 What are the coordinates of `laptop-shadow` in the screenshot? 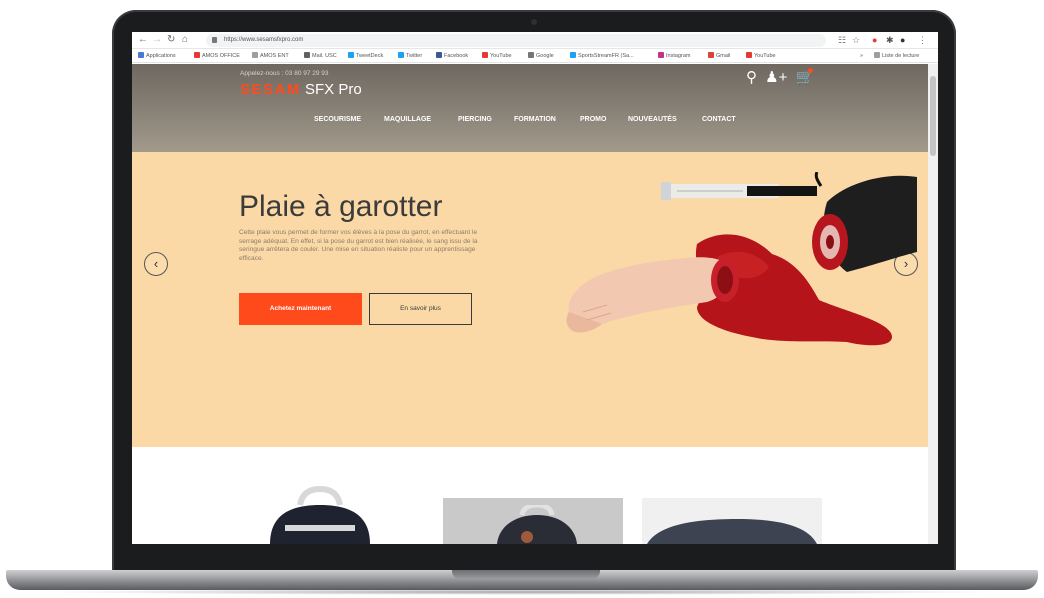 It's located at (522, 592).